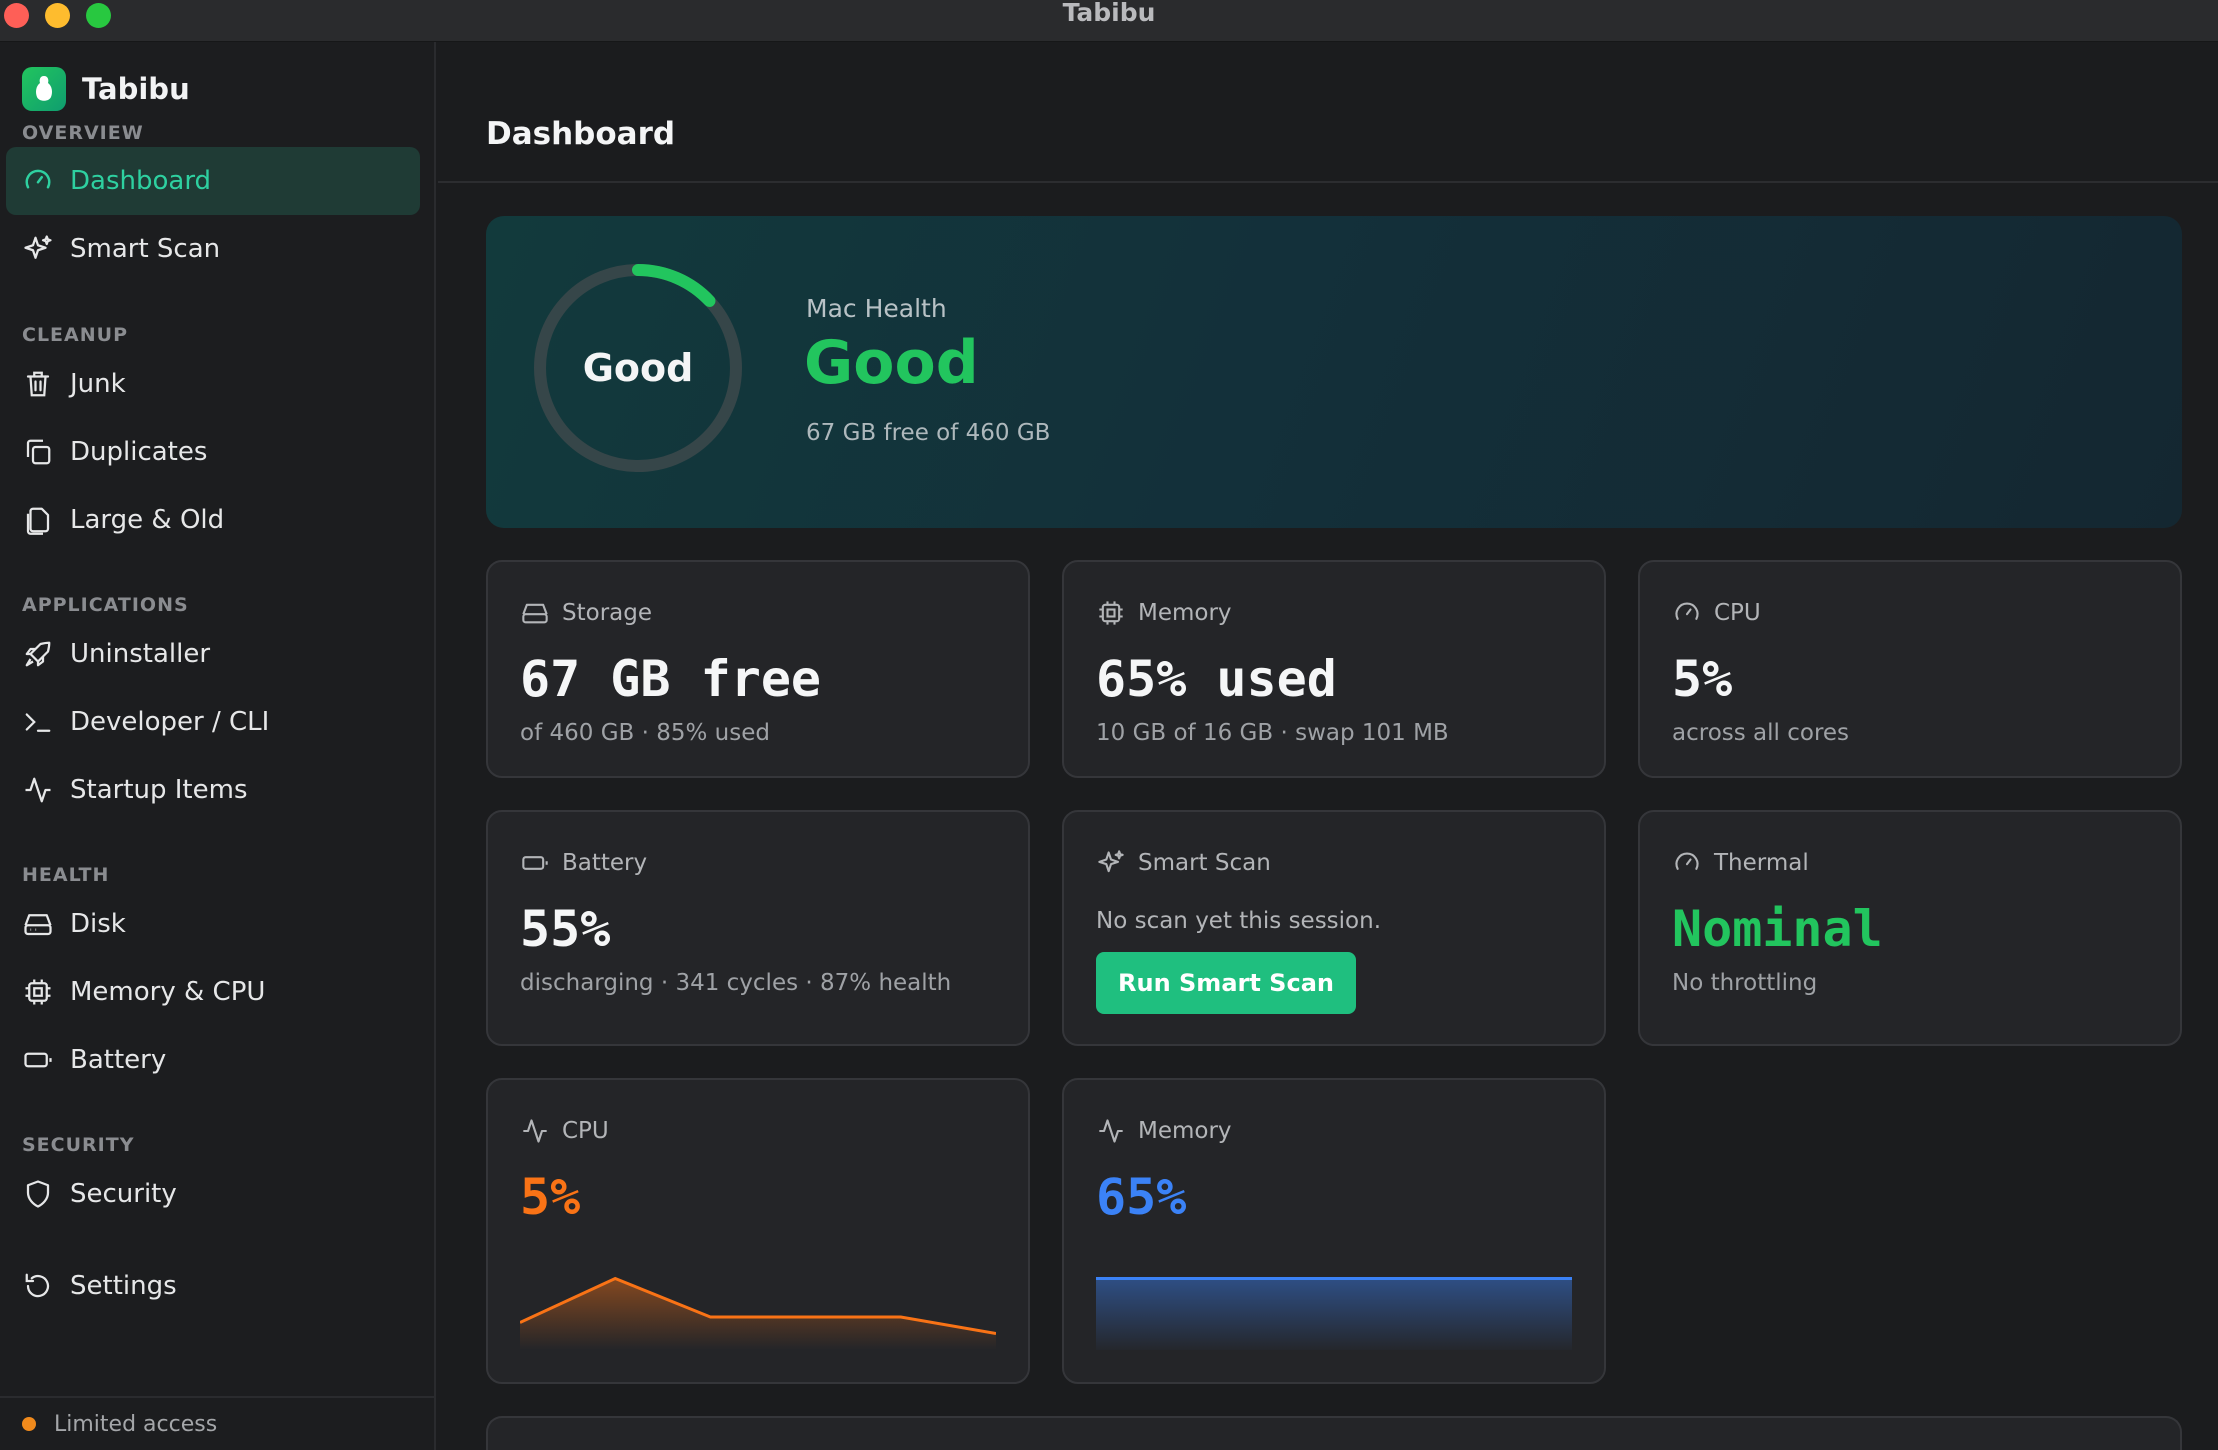 This screenshot has height=1450, width=2218. Describe the element at coordinates (145, 249) in the screenshot. I see `sidebar-item-label: Smart Scan` at that location.